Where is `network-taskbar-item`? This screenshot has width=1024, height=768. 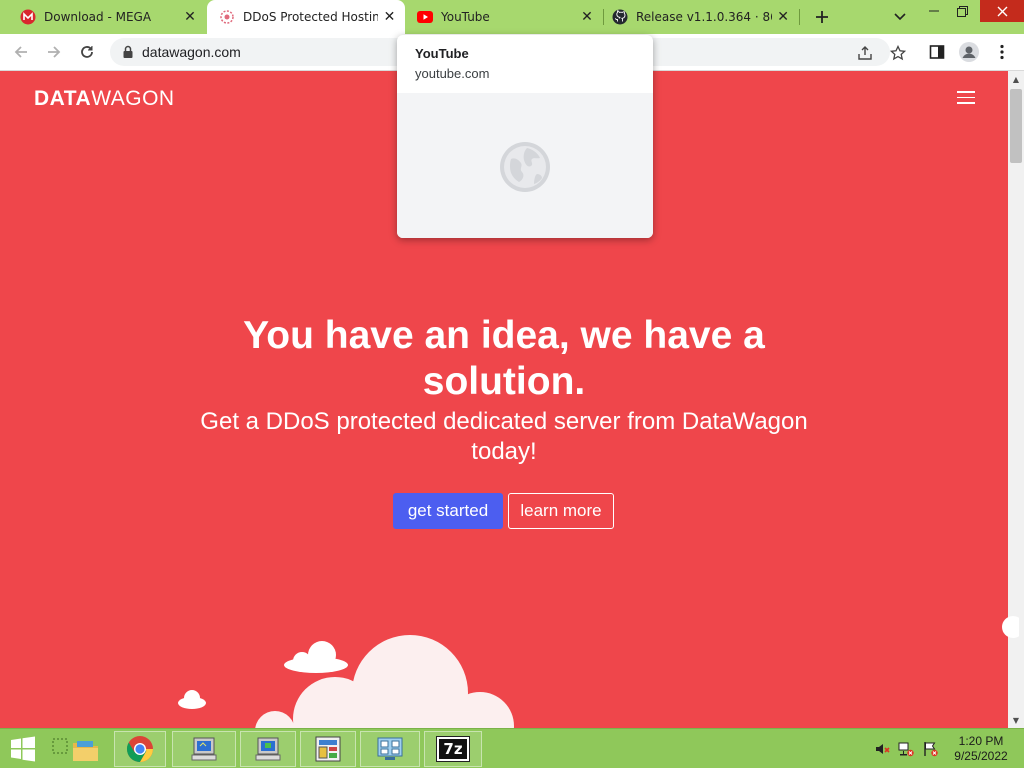 network-taskbar-item is located at coordinates (390, 749).